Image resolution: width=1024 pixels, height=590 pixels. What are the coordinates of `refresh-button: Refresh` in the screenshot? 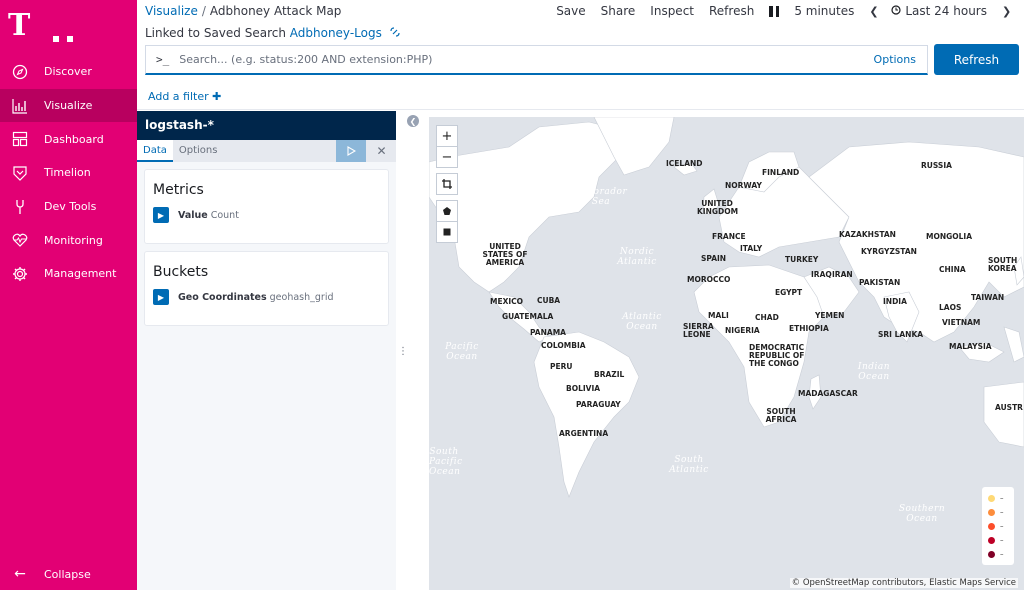 It's located at (976, 59).